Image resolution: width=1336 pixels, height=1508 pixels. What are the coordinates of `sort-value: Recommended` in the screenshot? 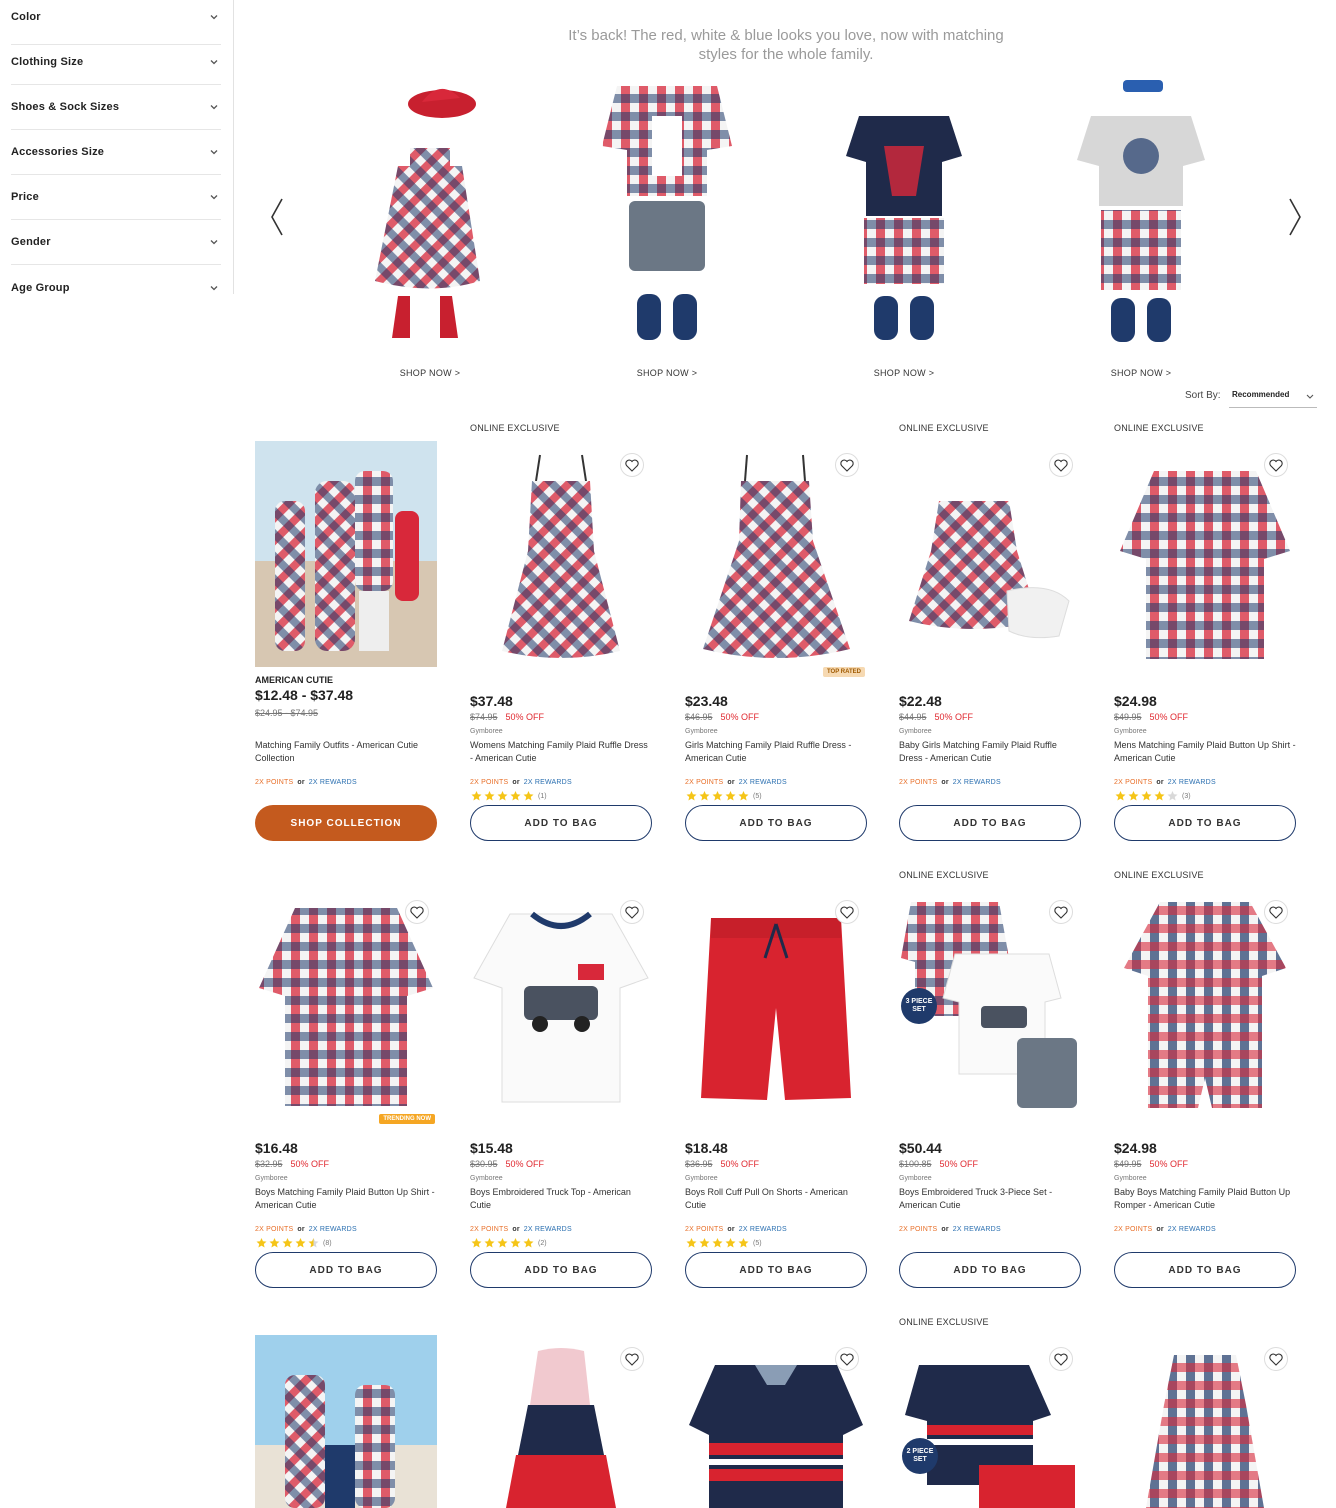 It's located at (1261, 394).